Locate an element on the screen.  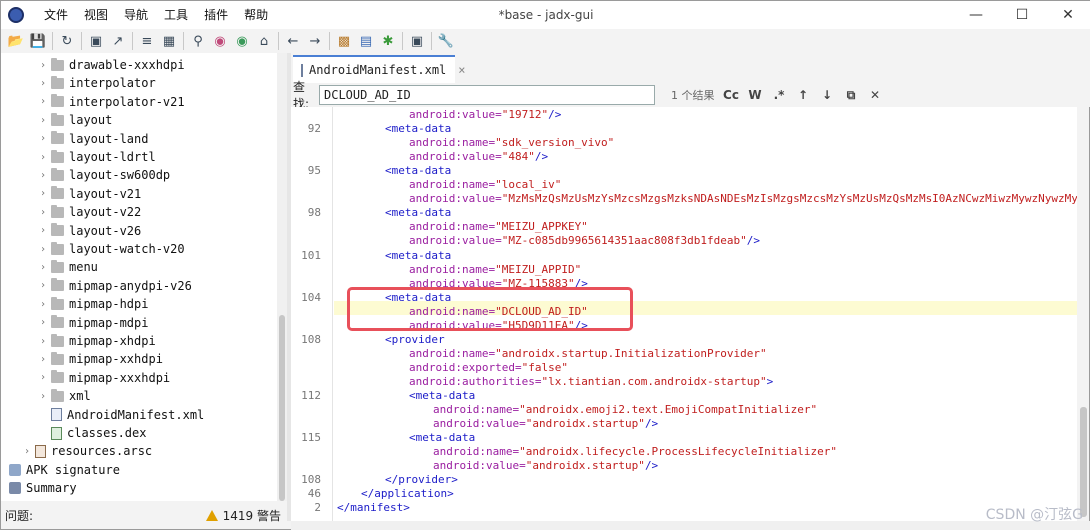
back-icon: ← is located at coordinates (293, 41).